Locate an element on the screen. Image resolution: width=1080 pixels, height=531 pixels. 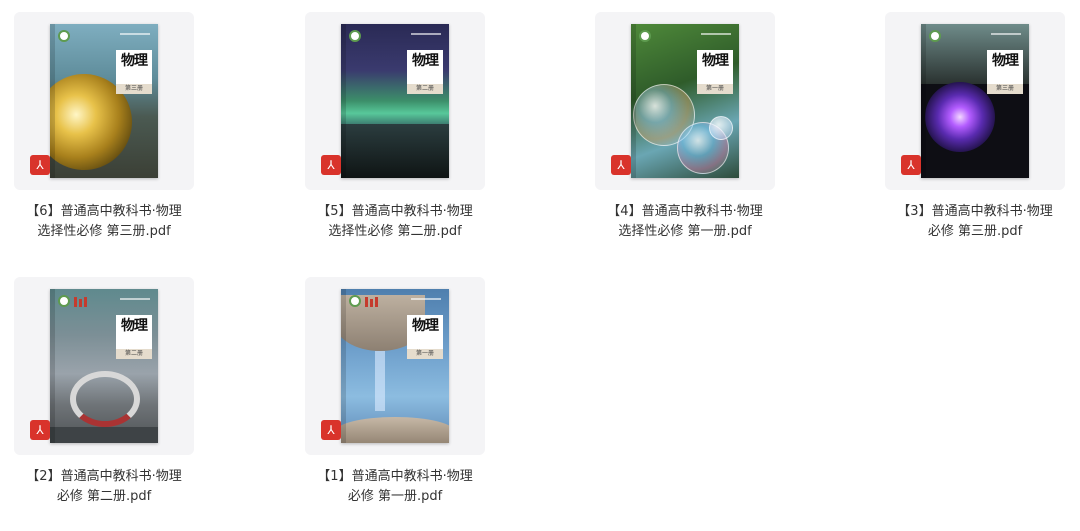
file-name-line2: 选择性必修 第二册.pdf is located at coordinates (395, 231).